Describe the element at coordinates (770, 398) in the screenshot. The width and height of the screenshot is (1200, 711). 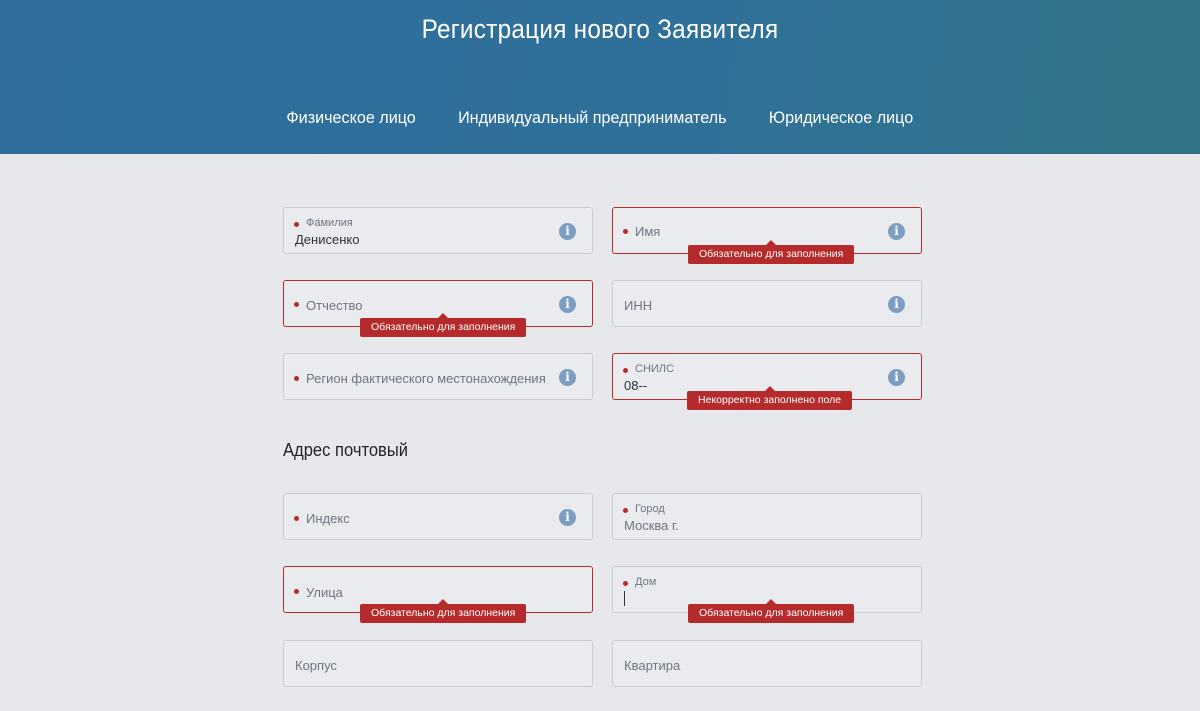
I see `snils-error-tooltip: Некорректно заполнено поле` at that location.